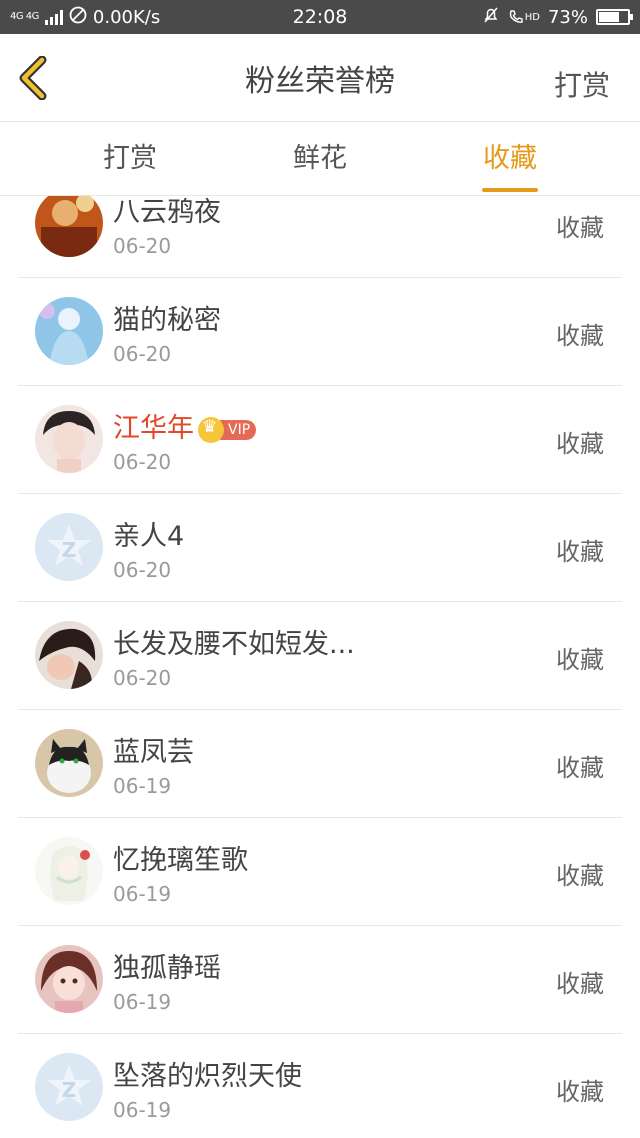 The height and width of the screenshot is (1138, 640). Describe the element at coordinates (582, 84) in the screenshot. I see `reward-button: 打赏` at that location.